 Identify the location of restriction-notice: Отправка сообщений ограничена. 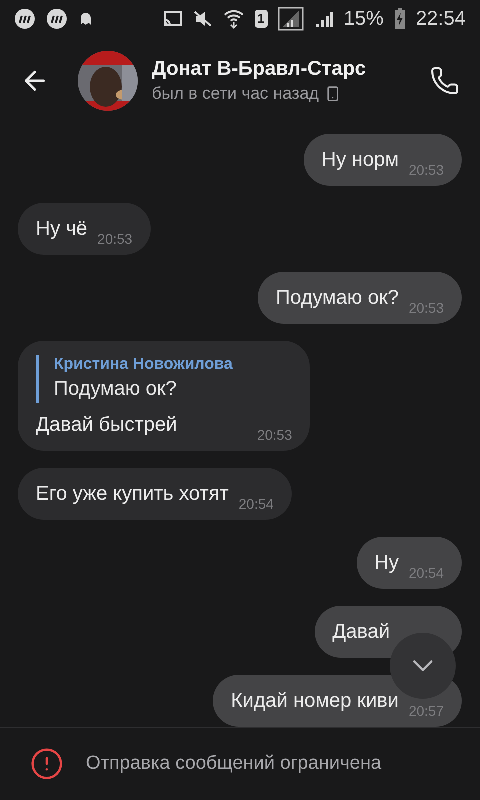
(234, 764).